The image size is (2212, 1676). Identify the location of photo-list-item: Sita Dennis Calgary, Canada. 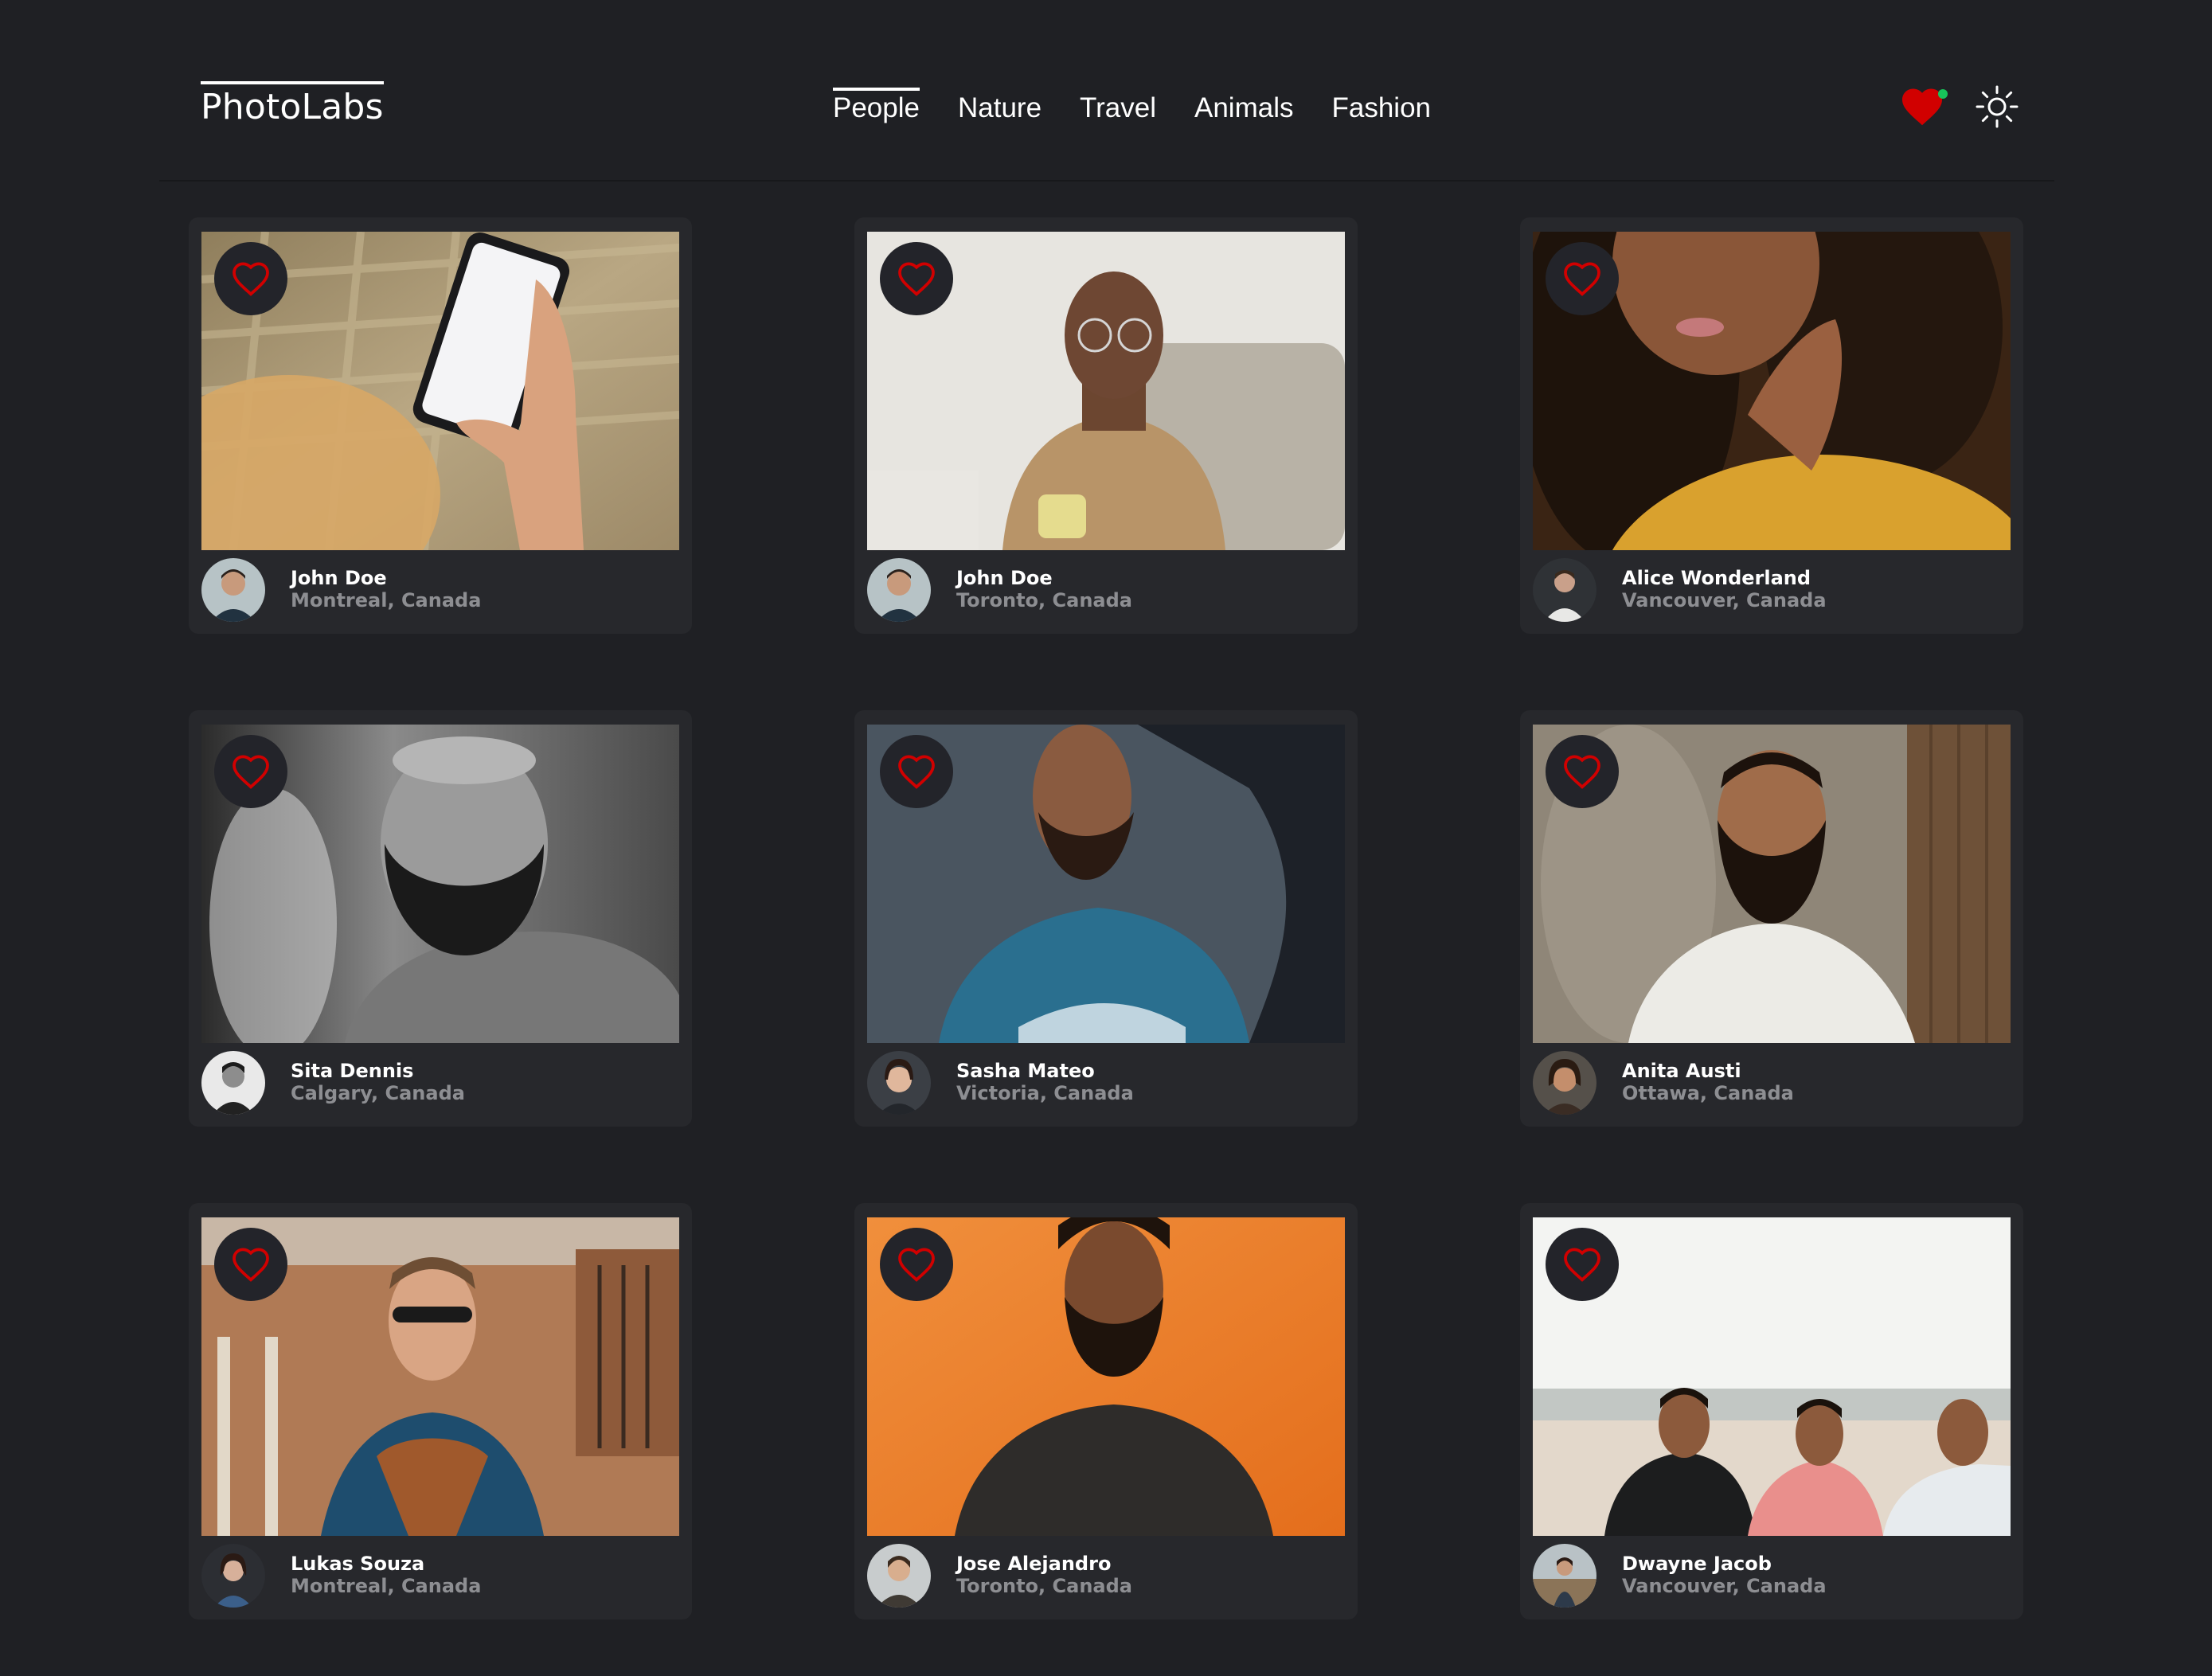
(440, 919).